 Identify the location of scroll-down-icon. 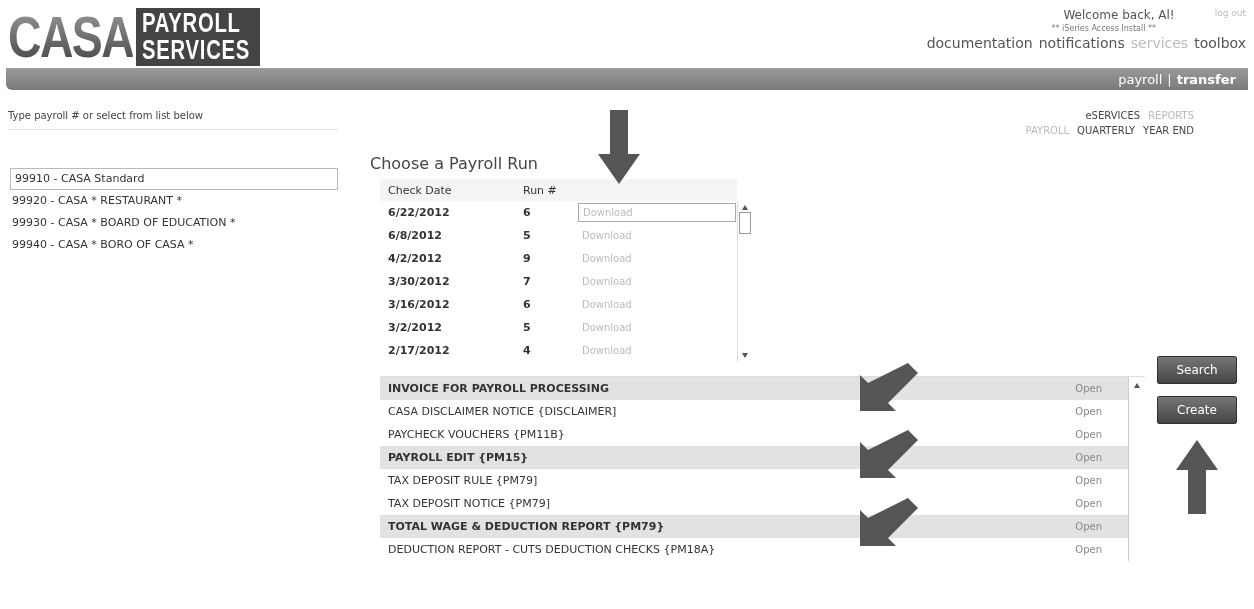
(745, 355).